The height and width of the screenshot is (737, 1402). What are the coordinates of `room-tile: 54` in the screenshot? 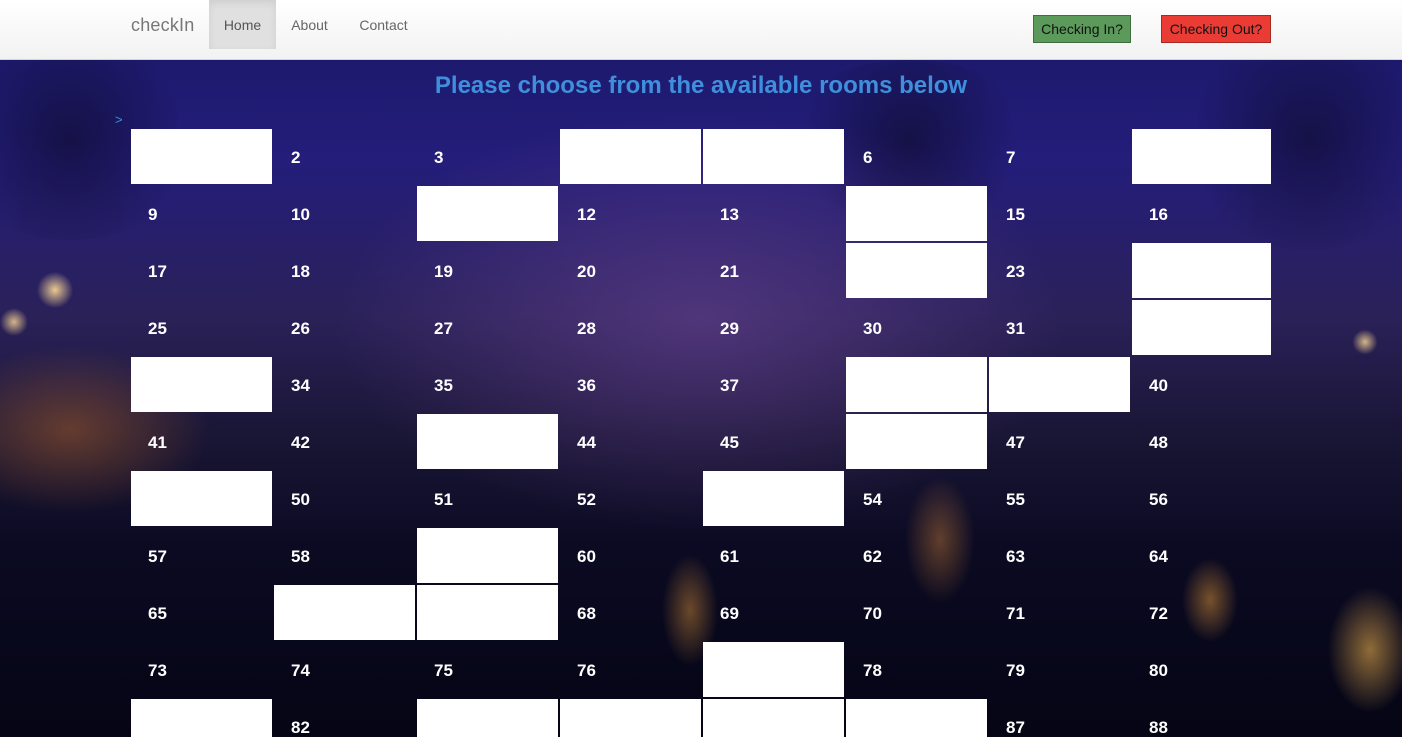 It's located at (916, 498).